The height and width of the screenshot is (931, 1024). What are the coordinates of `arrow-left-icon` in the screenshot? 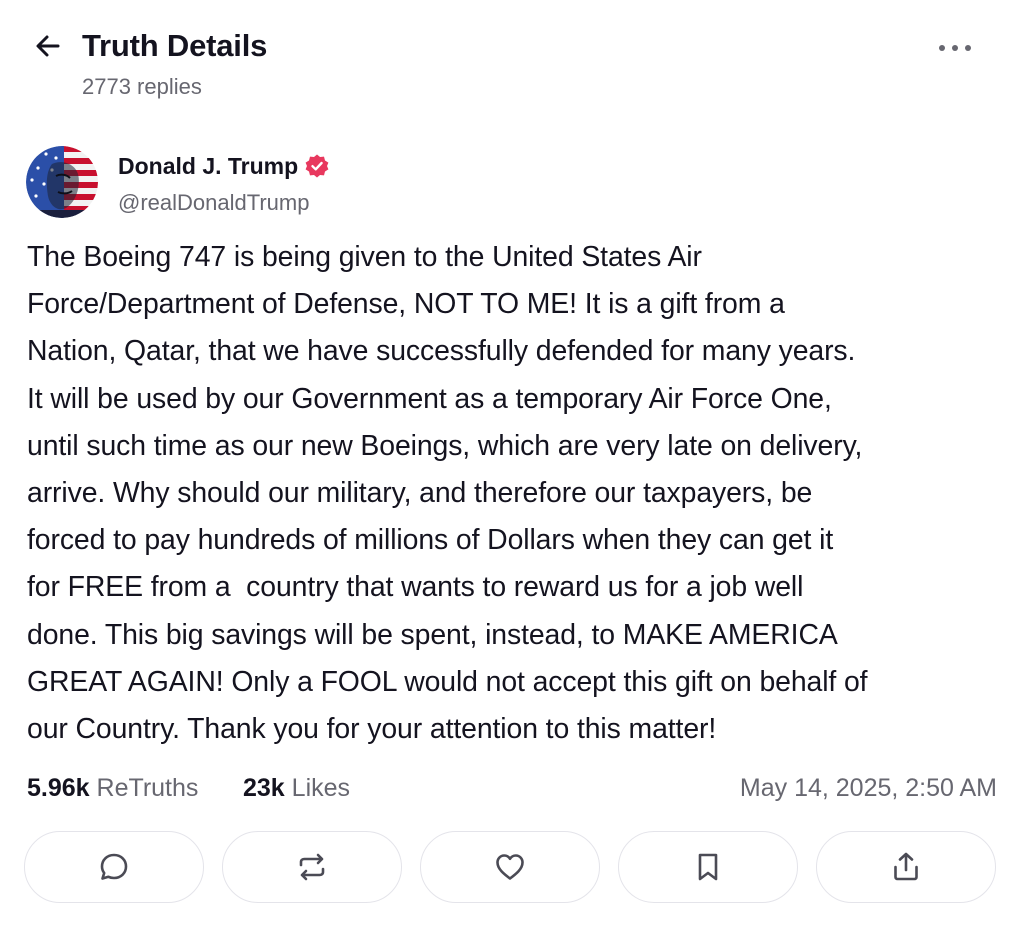 It's located at (48, 46).